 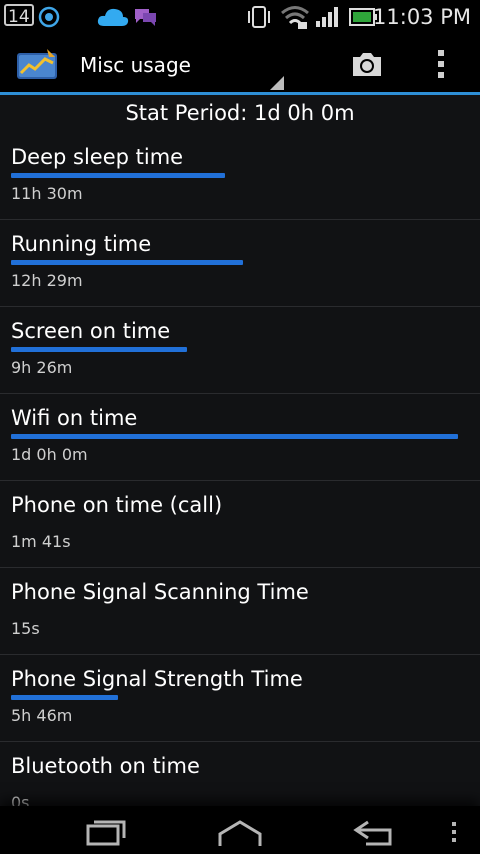 I want to click on row-value: 1d 0h 0m, so click(x=49, y=454).